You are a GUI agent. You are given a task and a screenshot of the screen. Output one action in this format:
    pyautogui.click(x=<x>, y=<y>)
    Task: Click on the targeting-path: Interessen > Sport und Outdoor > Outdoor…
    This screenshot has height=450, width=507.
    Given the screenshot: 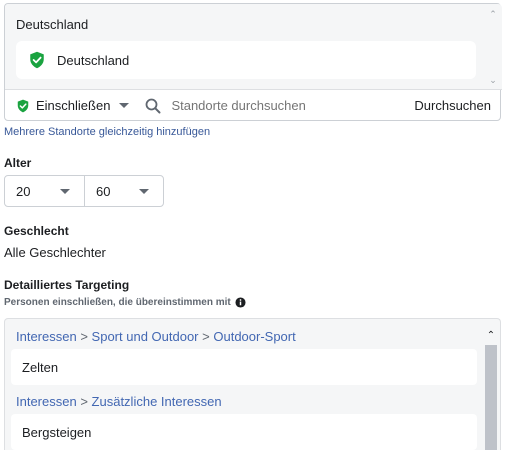 What is the action you would take?
    pyautogui.click(x=156, y=336)
    